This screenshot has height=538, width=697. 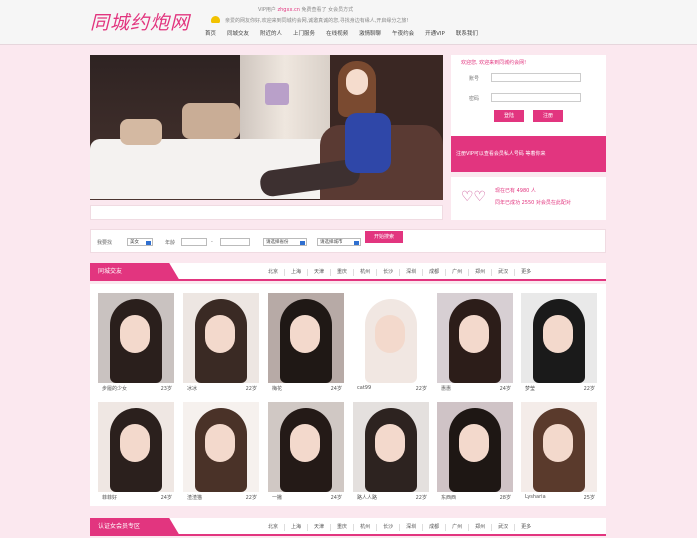 What do you see at coordinates (194, 242) in the screenshot?
I see `age-min-input` at bounding box center [194, 242].